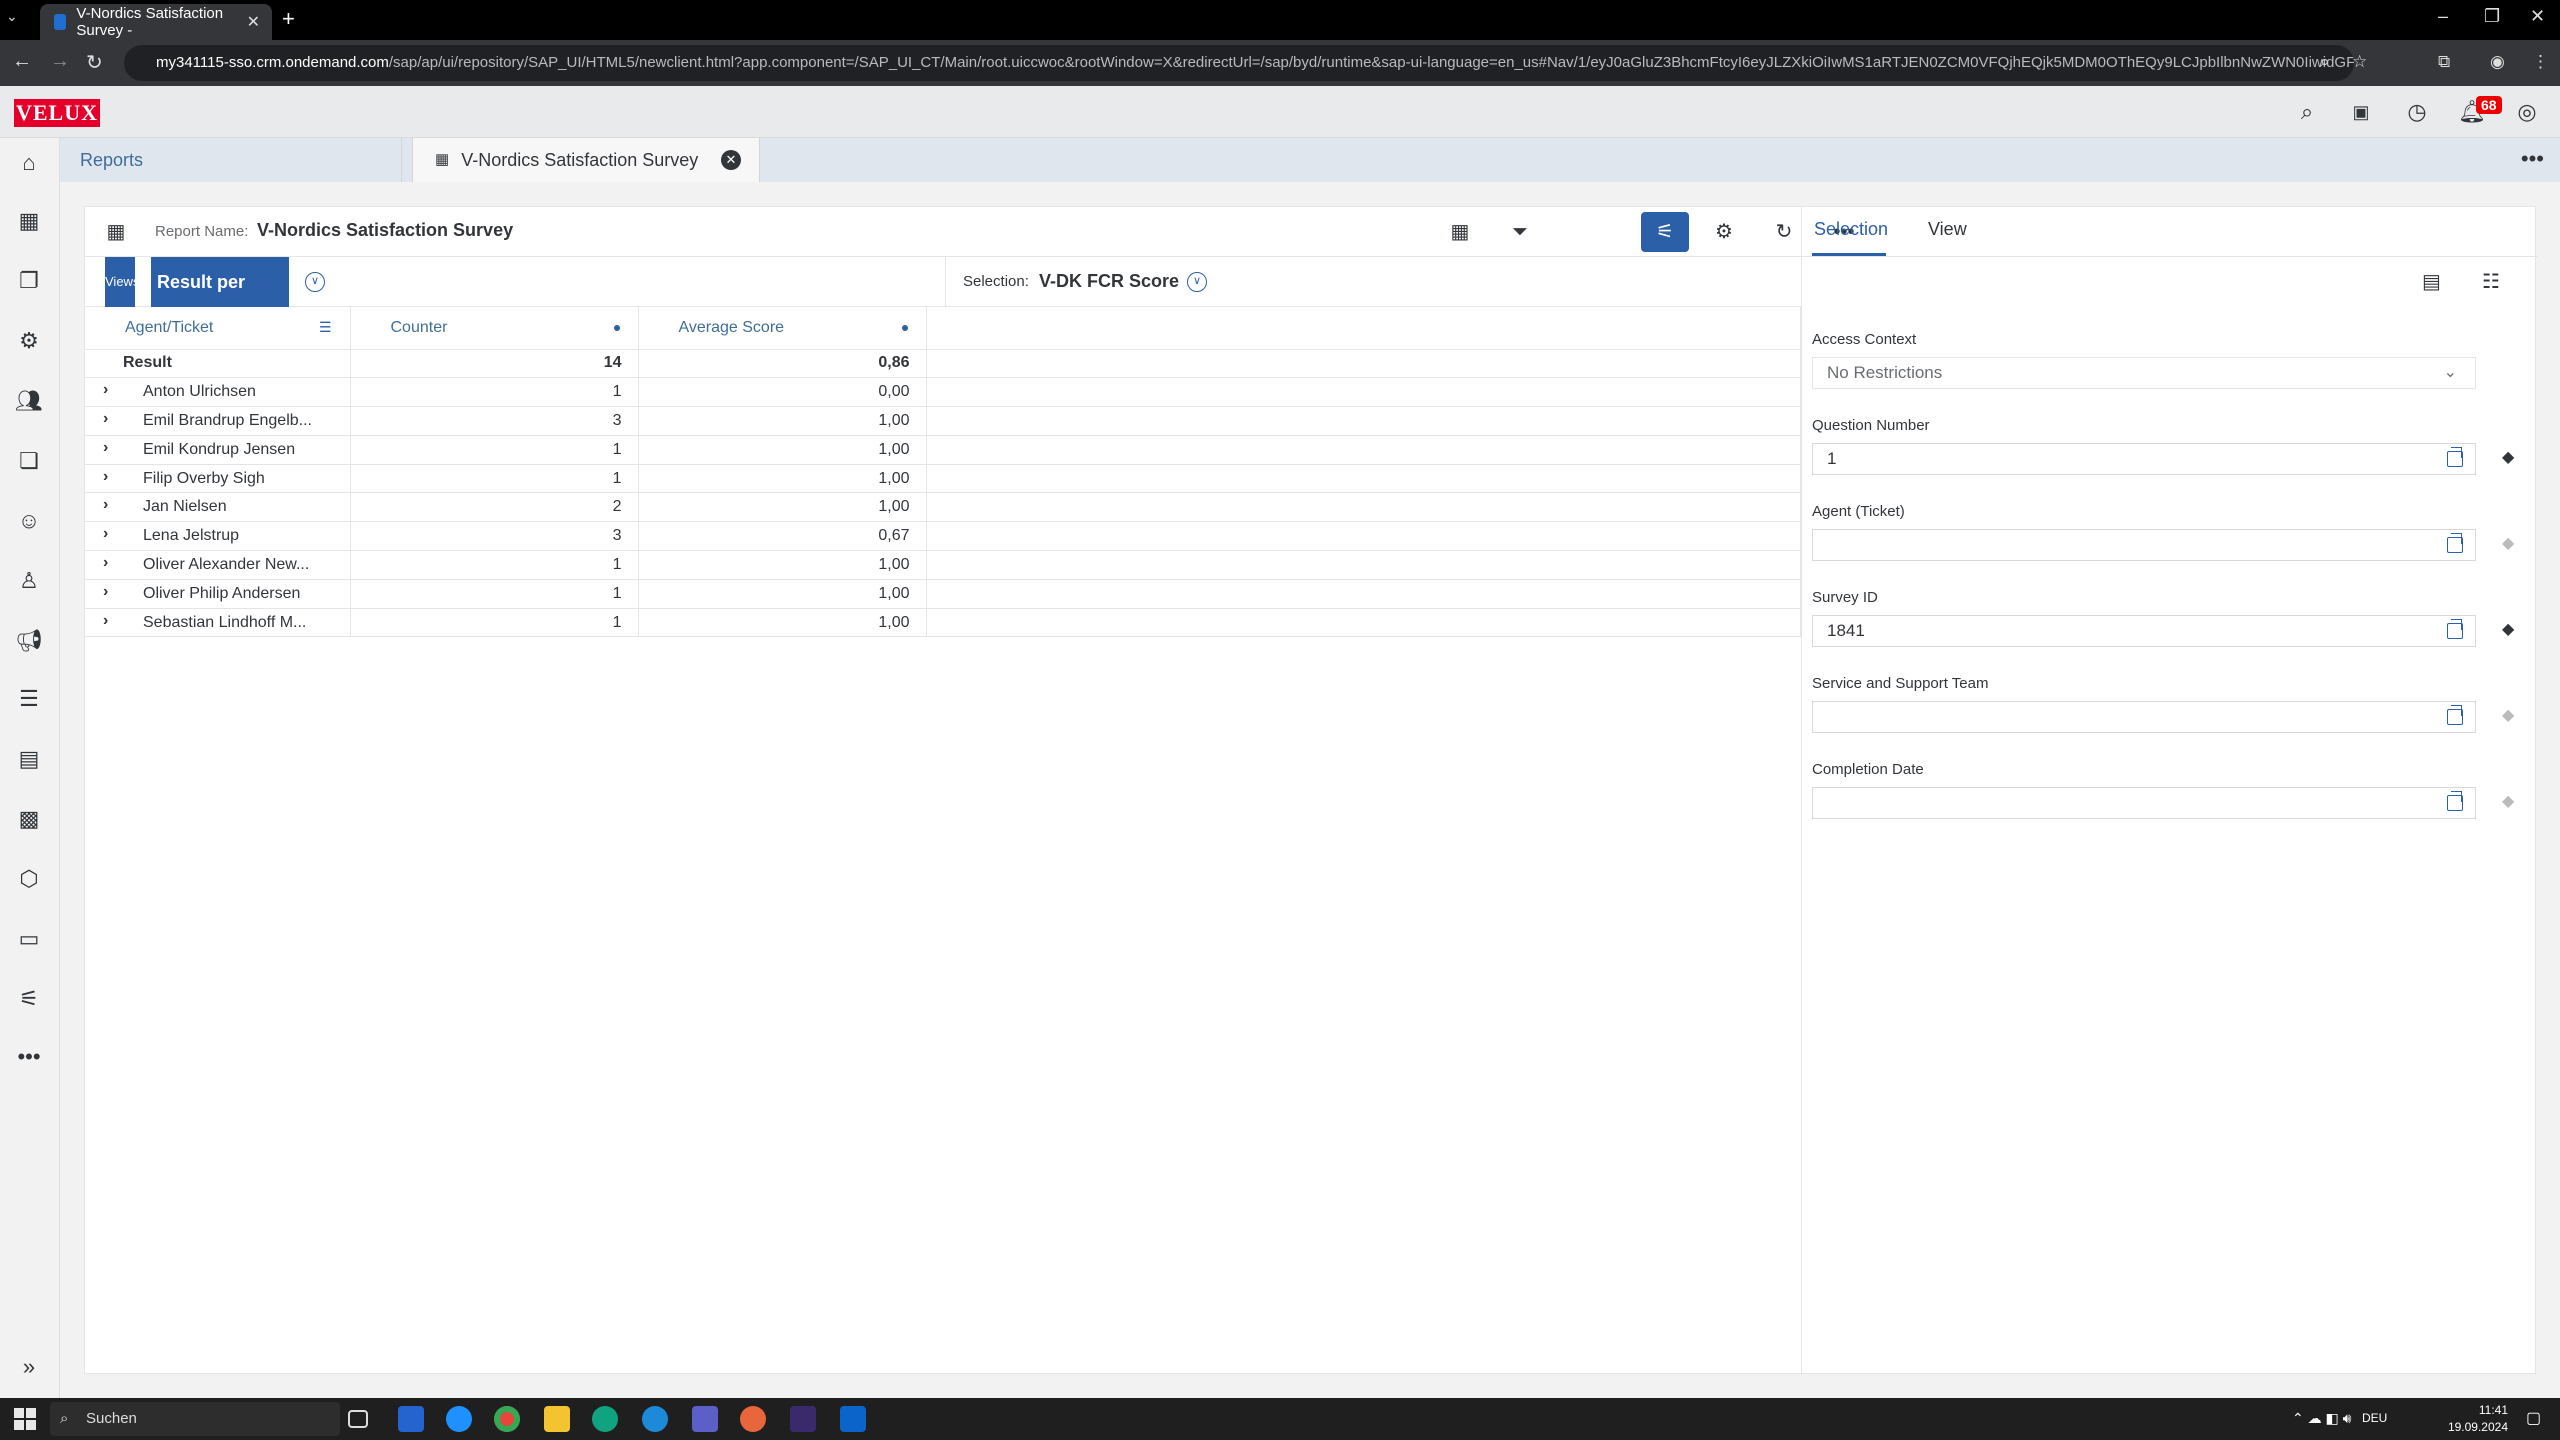 This screenshot has width=2560, height=1440. I want to click on survey-id-field: 1841, so click(2144, 631).